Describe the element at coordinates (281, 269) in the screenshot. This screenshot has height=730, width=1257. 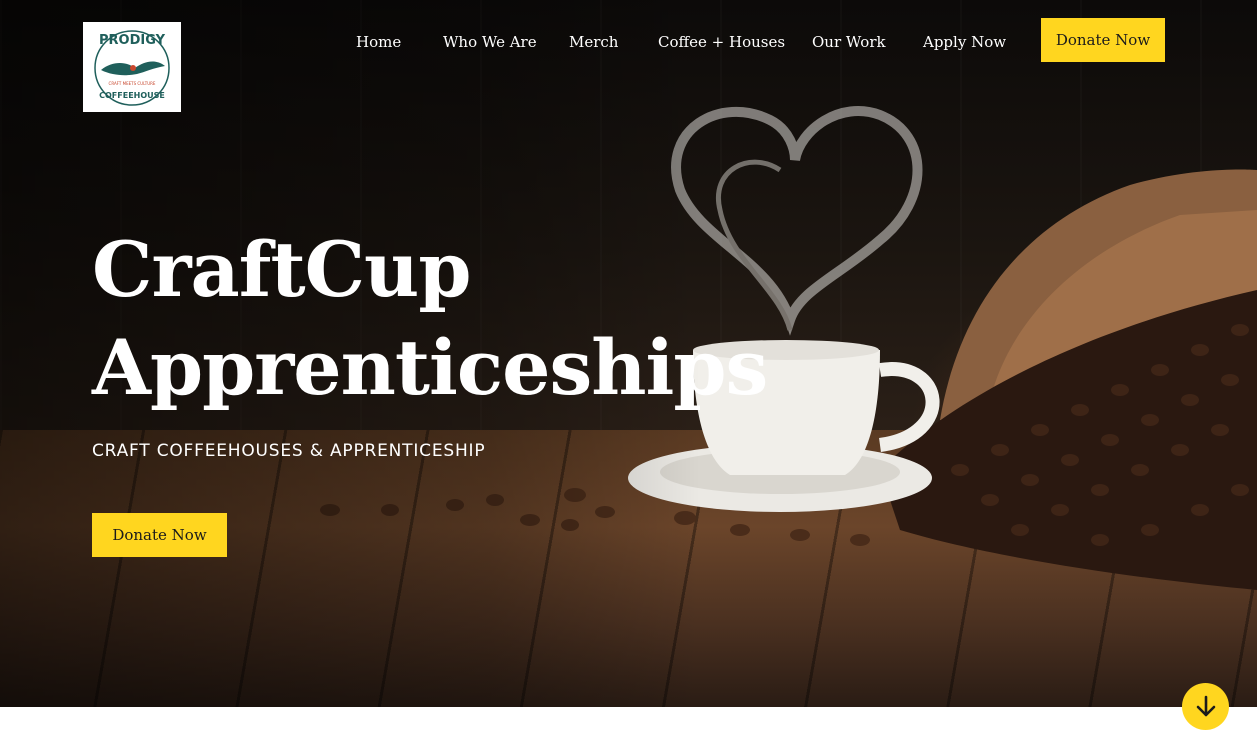
I see `hero-title-line-1: CraftCup` at that location.